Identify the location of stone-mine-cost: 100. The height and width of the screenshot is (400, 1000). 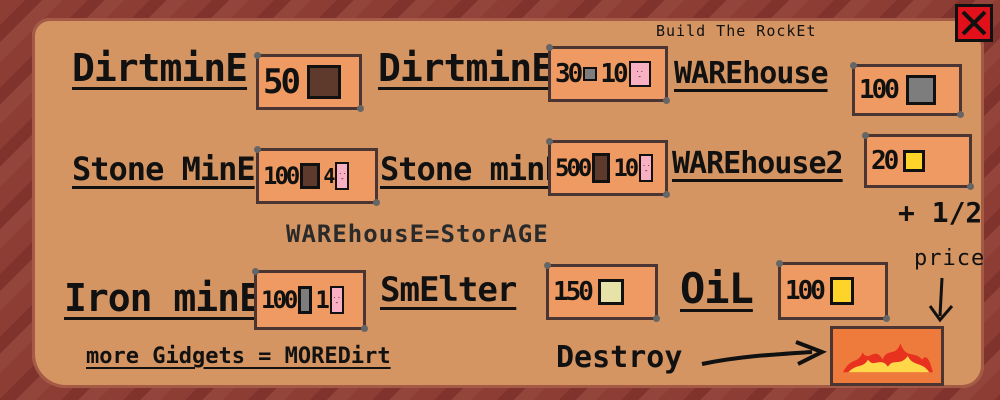
(281, 176).